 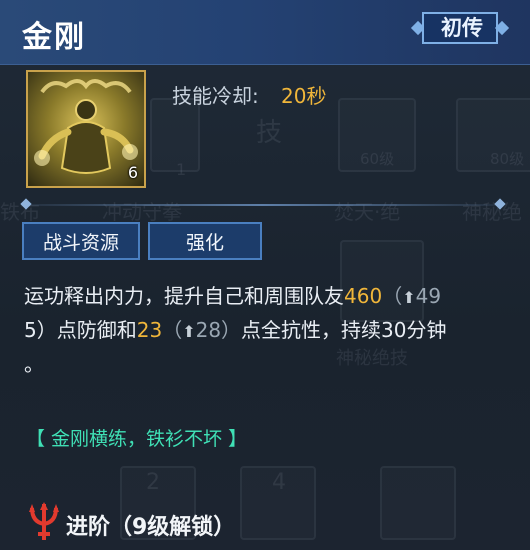 I want to click on trident-icon, so click(x=44, y=521).